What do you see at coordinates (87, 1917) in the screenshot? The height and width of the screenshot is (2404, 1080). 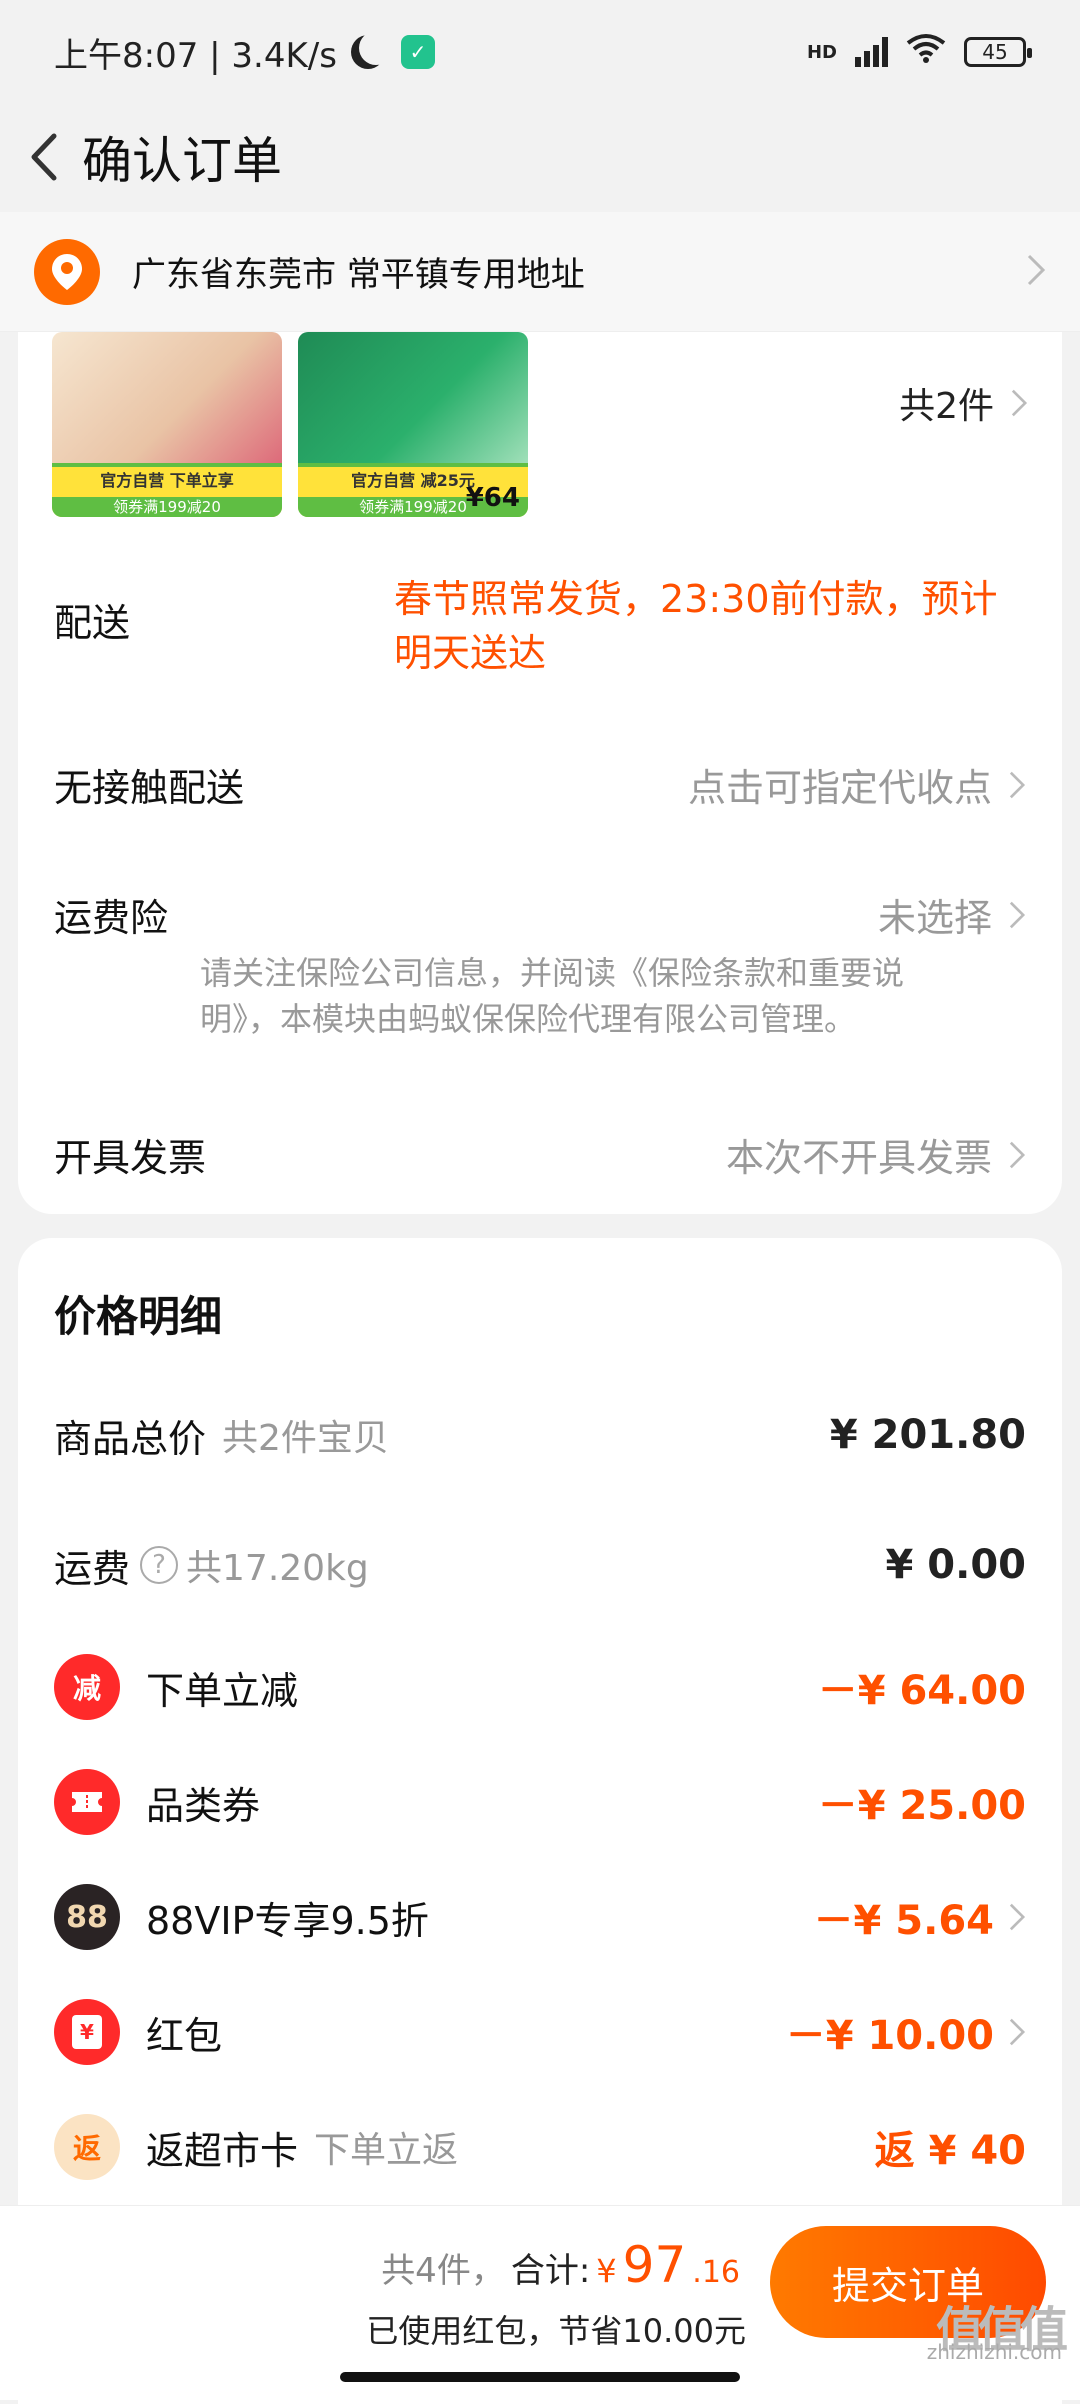 I see `vip-88-icon: 88` at bounding box center [87, 1917].